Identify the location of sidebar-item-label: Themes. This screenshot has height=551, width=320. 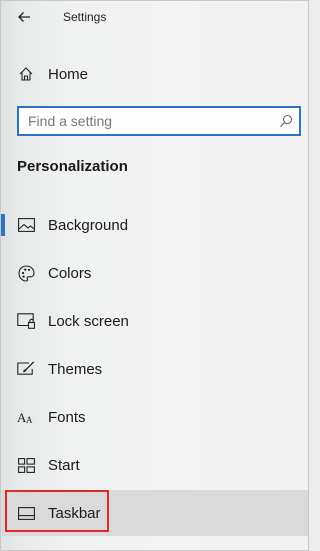
(75, 369).